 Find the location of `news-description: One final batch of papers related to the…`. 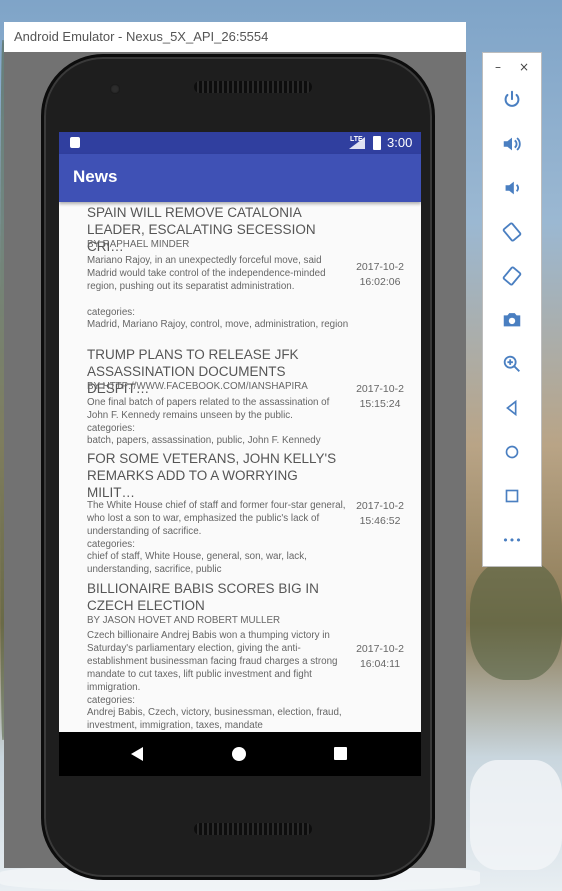

news-description: One final batch of papers related to the… is located at coordinates (208, 409).